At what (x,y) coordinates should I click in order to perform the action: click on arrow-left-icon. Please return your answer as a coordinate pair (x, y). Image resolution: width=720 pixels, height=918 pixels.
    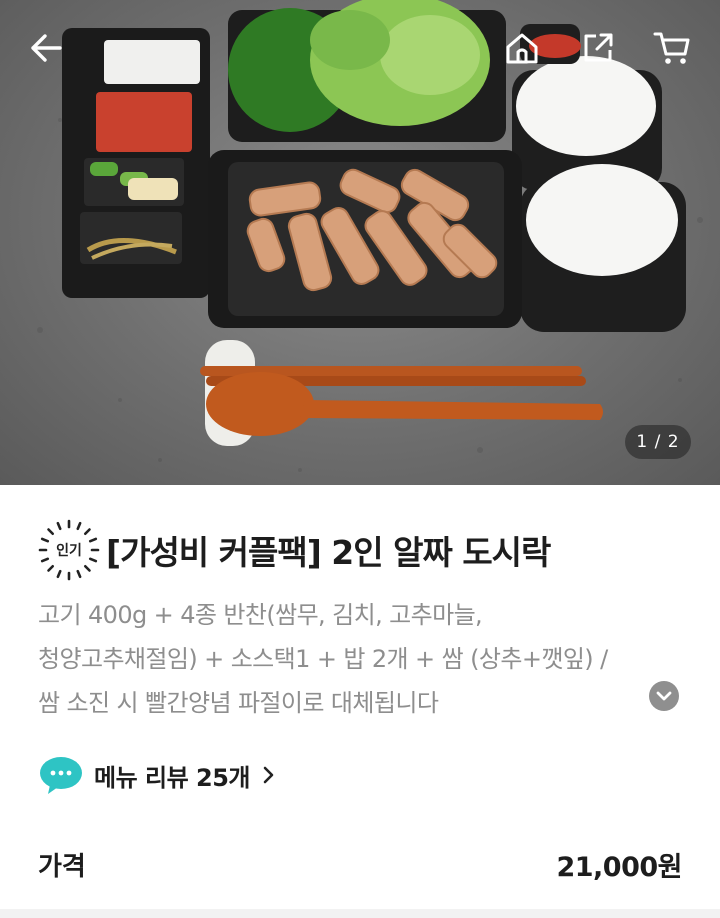
    Looking at the image, I should click on (46, 48).